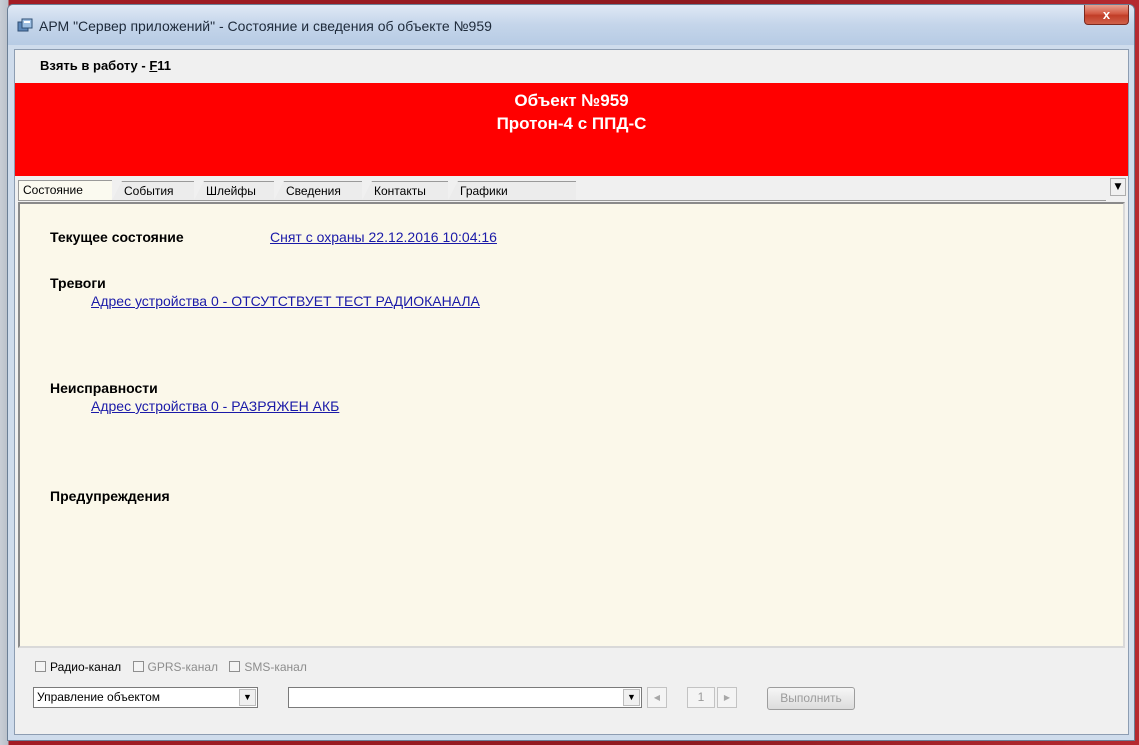 The height and width of the screenshot is (745, 1139). I want to click on triangle-right-icon: ▶, so click(727, 697).